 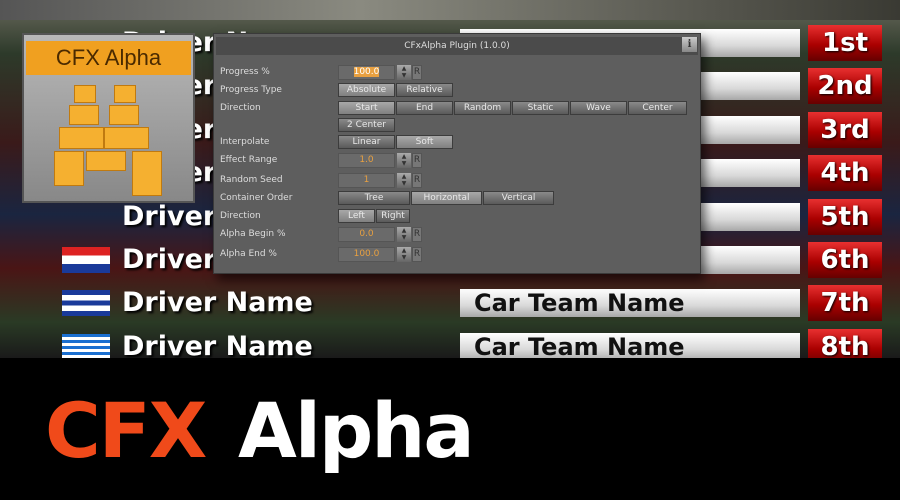 I want to click on direction-option-static: Static, so click(x=540, y=108).